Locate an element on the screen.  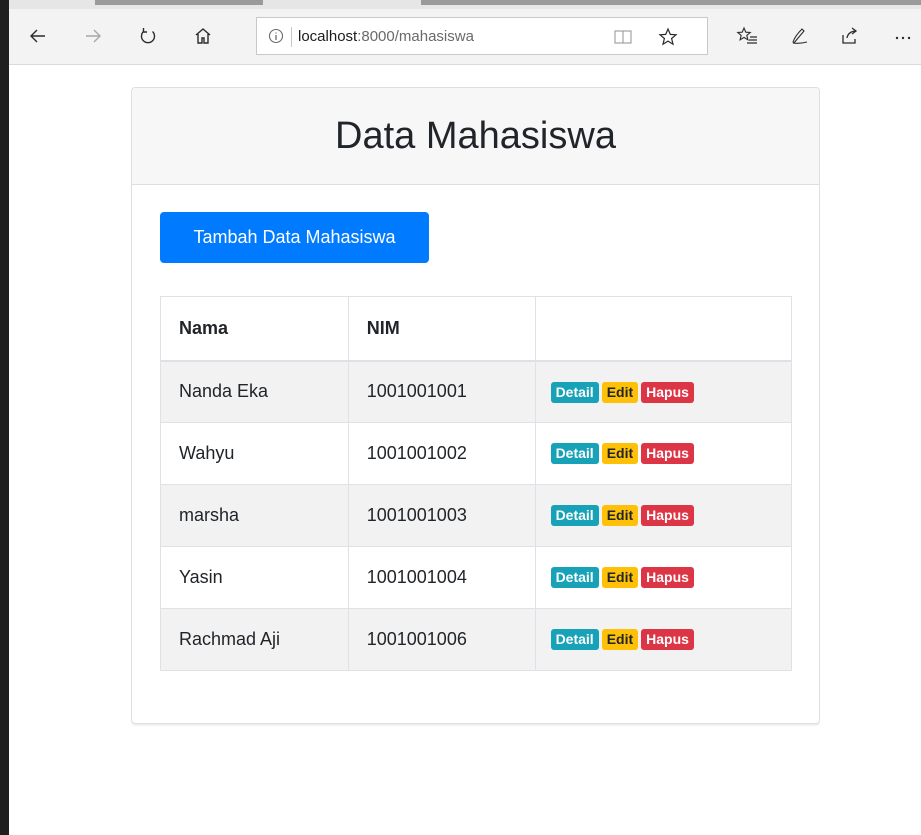
forward-arrow-icon is located at coordinates (93, 36).